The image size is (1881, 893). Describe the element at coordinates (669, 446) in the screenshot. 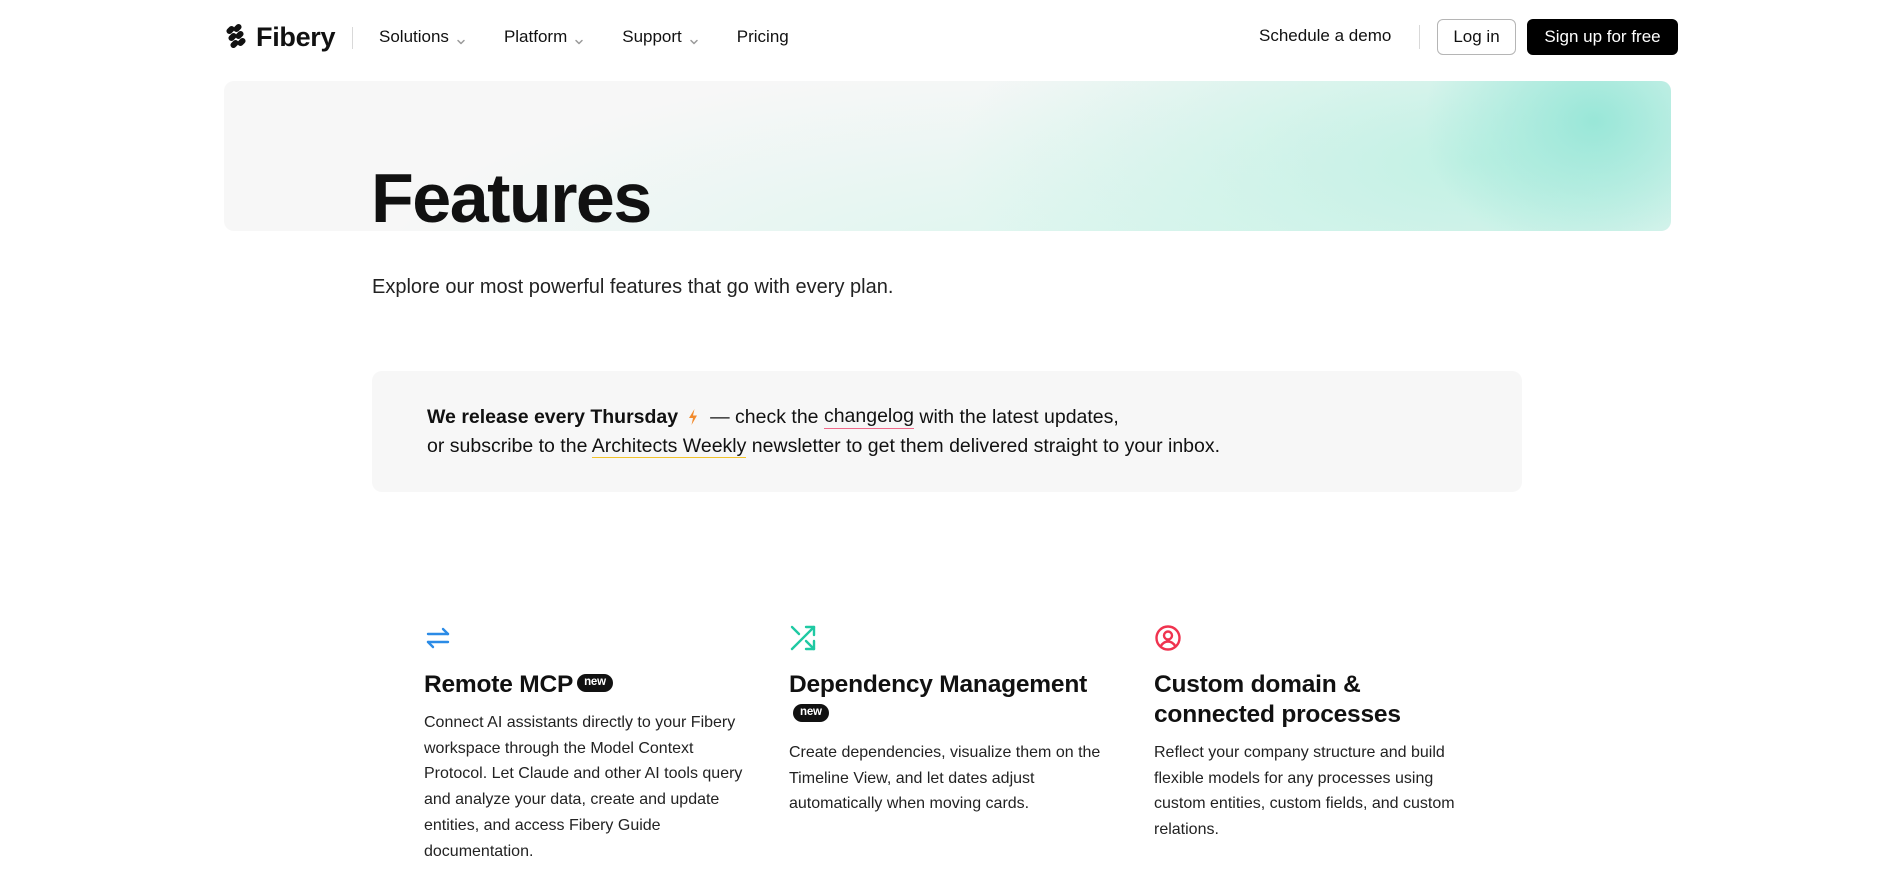

I see `architects-weekly-link: Architects Weekly` at that location.